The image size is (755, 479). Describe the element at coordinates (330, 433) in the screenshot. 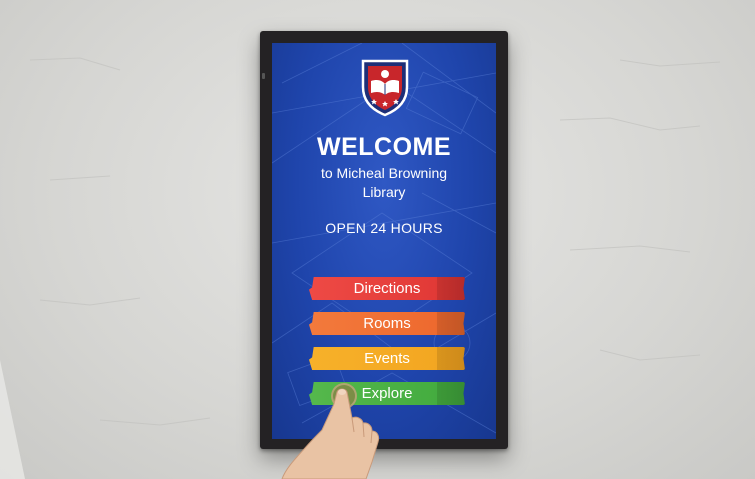

I see `pointing-hand-icon` at that location.